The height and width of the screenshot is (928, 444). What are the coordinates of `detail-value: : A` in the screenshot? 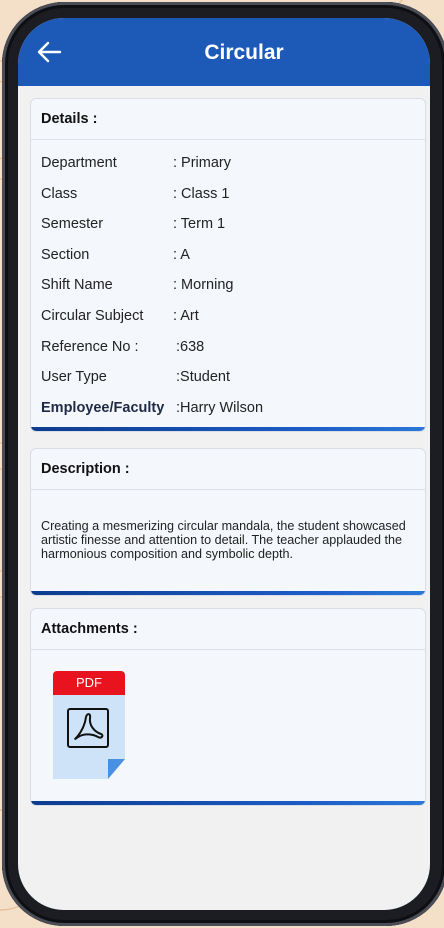 It's located at (181, 255).